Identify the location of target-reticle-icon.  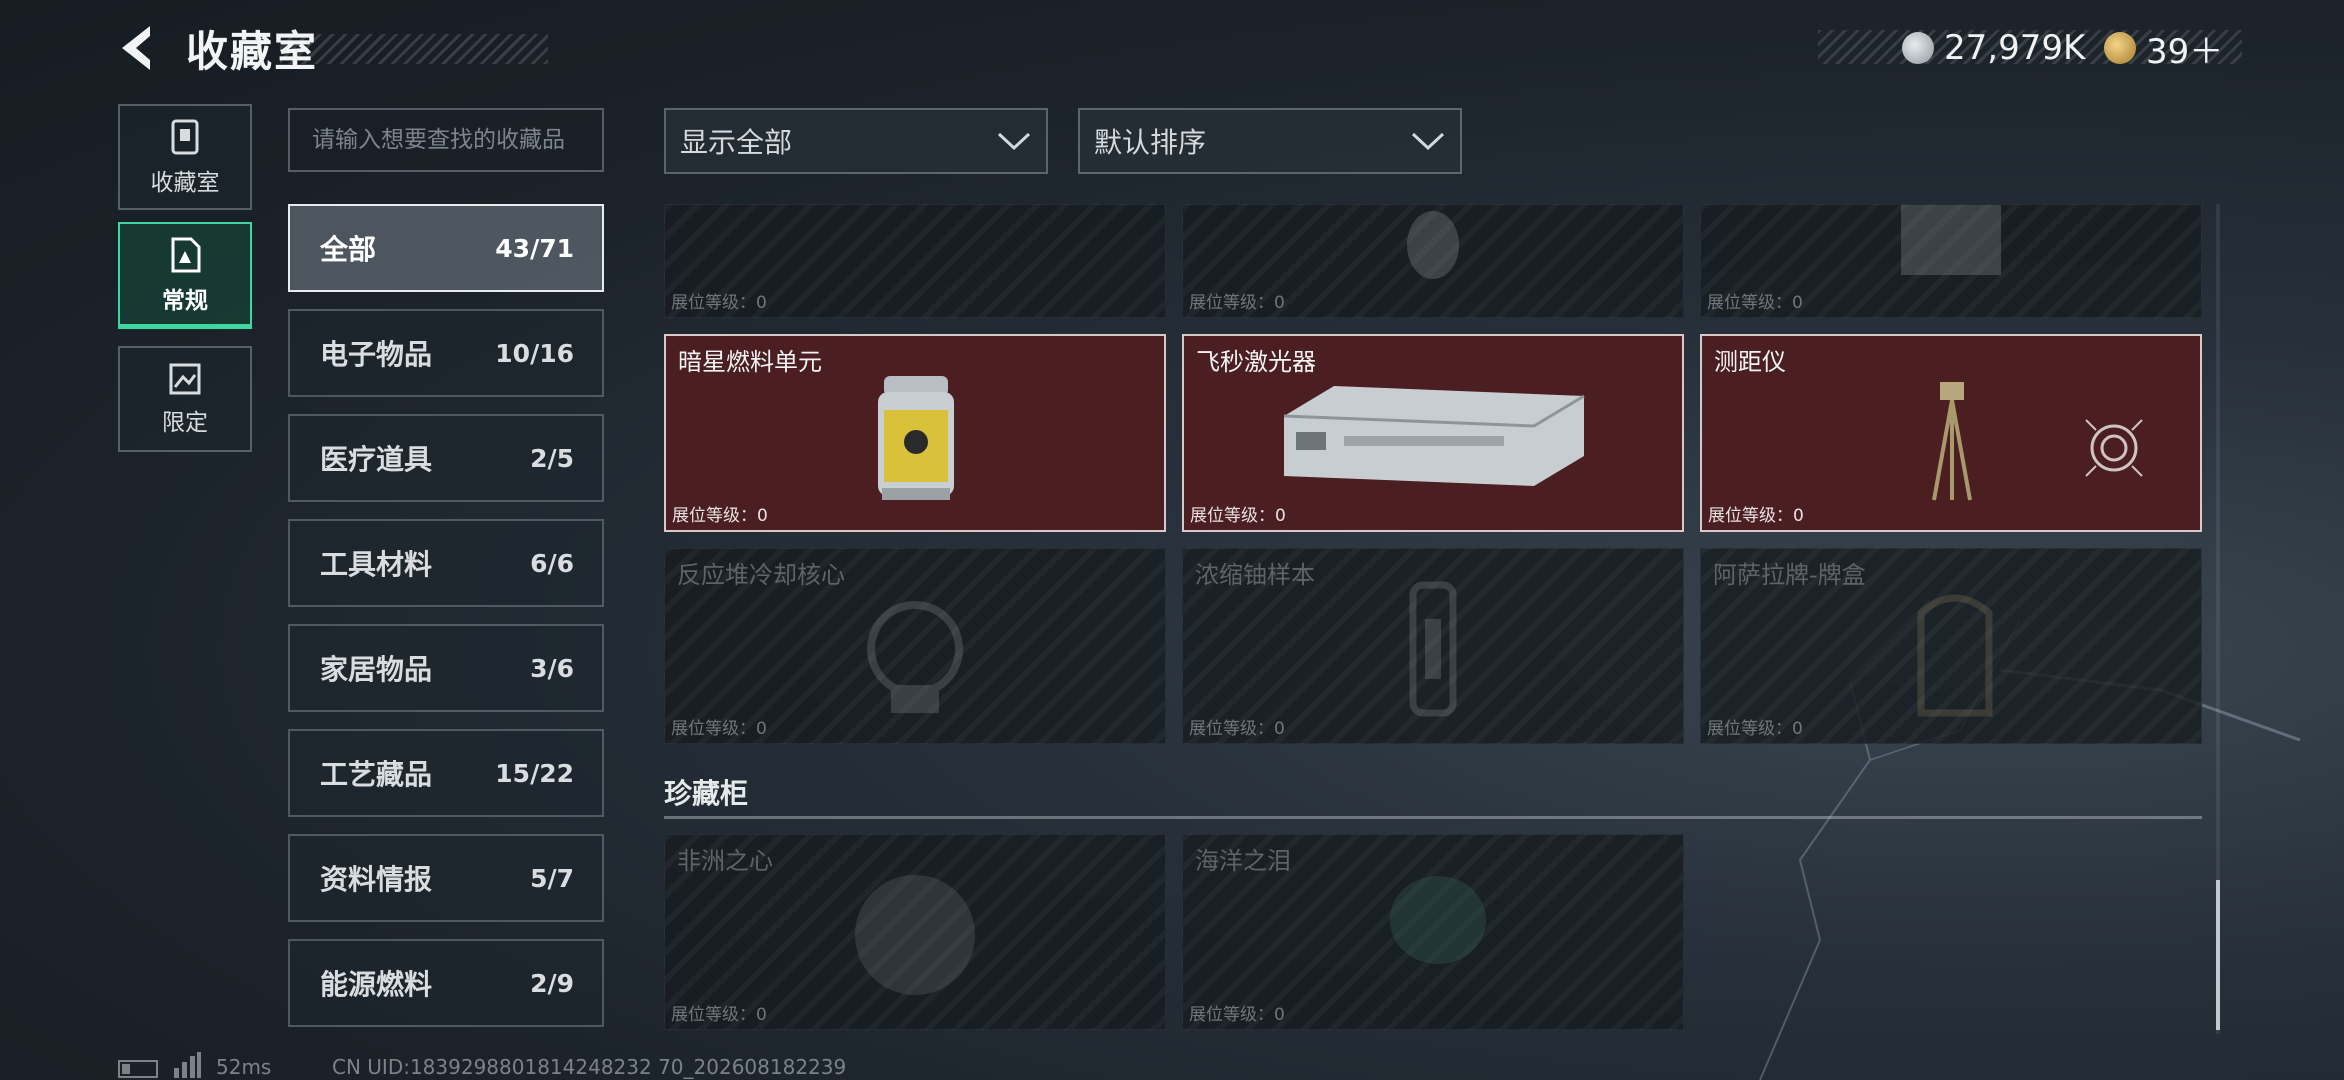
(2114, 448).